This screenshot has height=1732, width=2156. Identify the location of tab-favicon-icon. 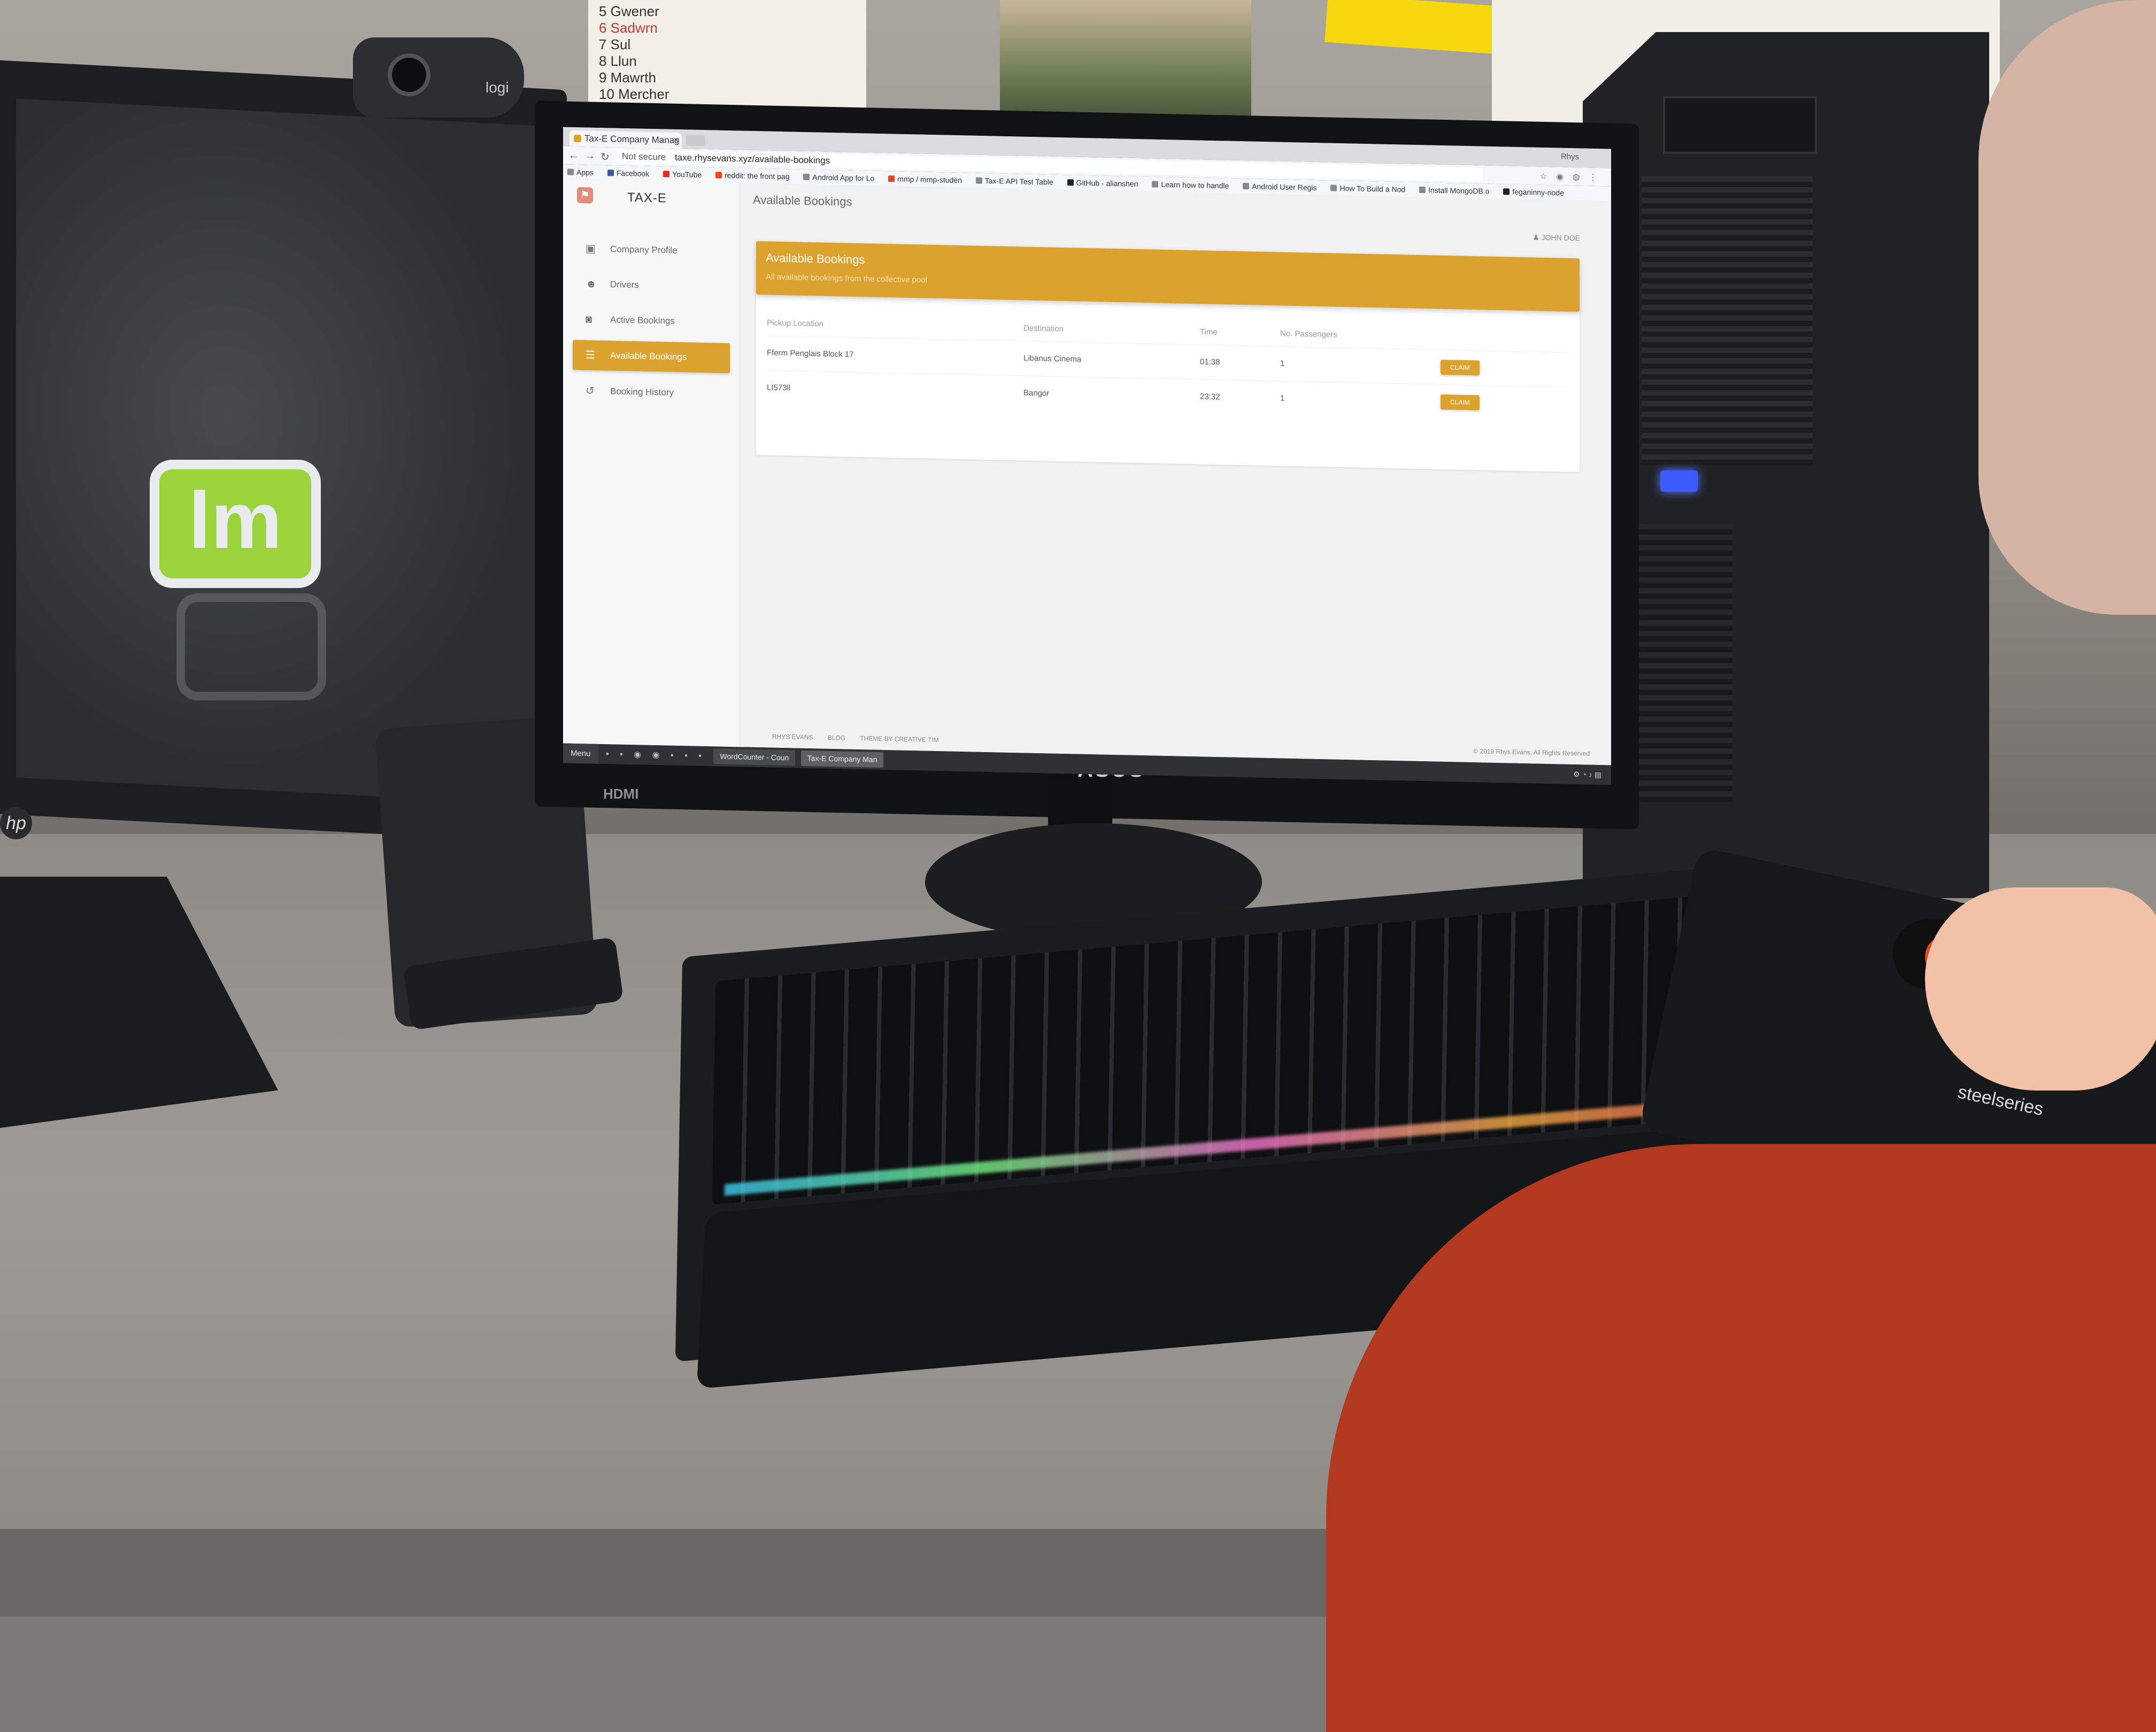
(577, 138).